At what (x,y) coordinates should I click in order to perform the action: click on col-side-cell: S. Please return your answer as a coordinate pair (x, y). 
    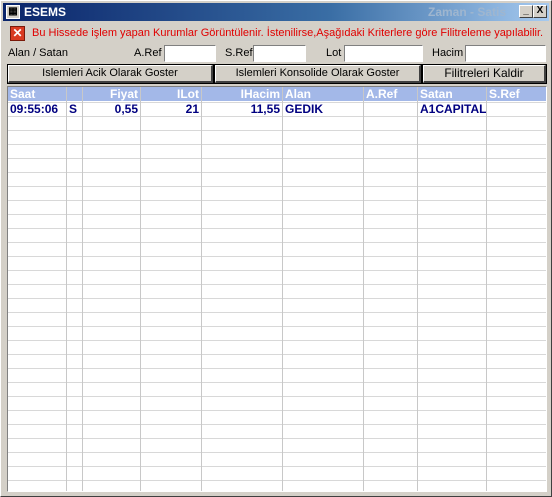
    Looking at the image, I should click on (73, 109).